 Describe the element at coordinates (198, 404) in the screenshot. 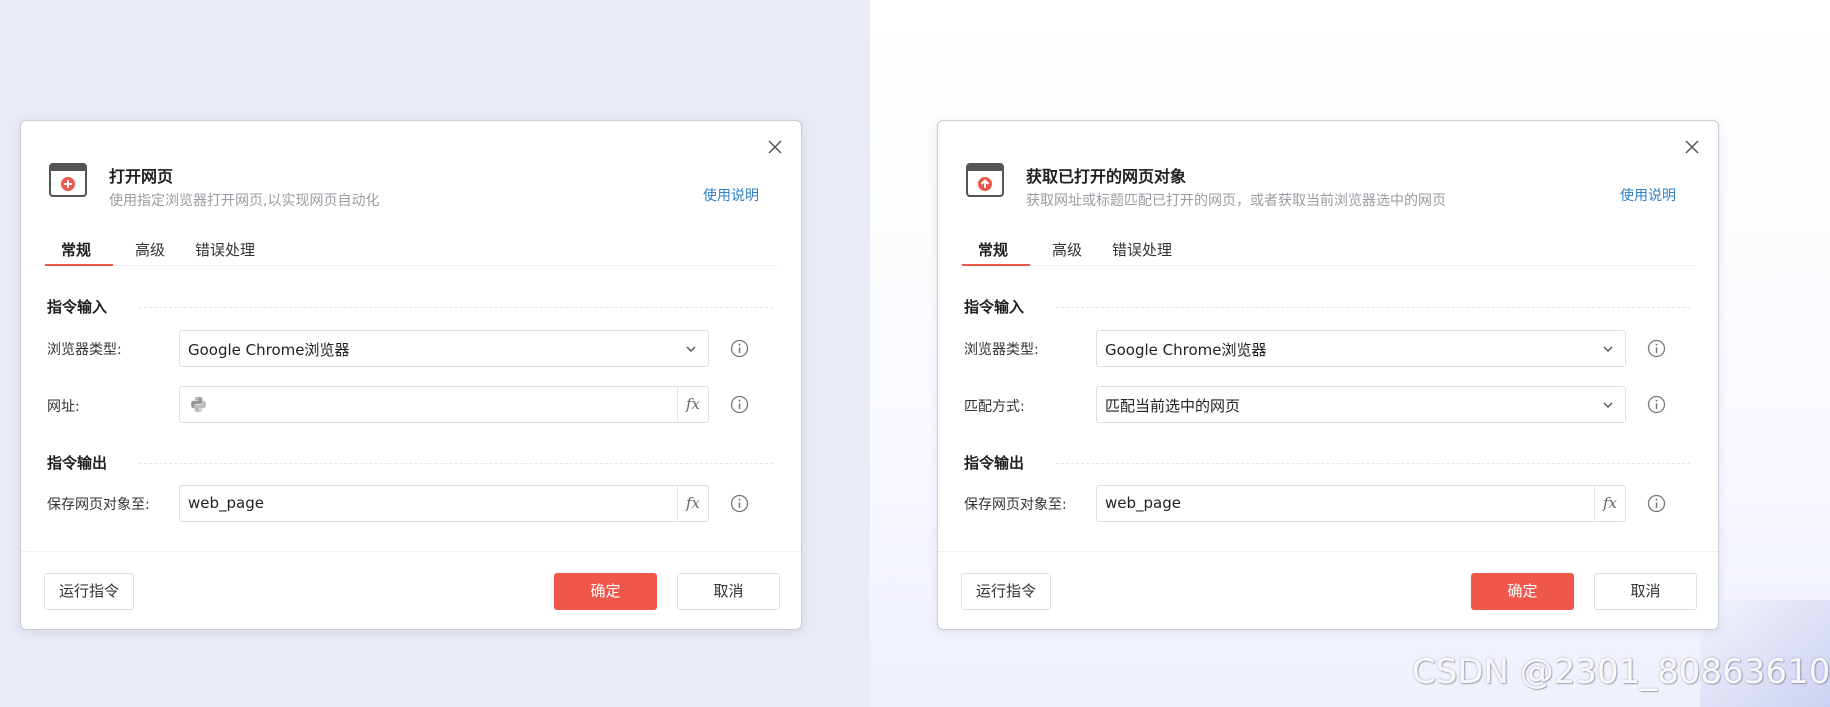

I see `python-icon` at that location.